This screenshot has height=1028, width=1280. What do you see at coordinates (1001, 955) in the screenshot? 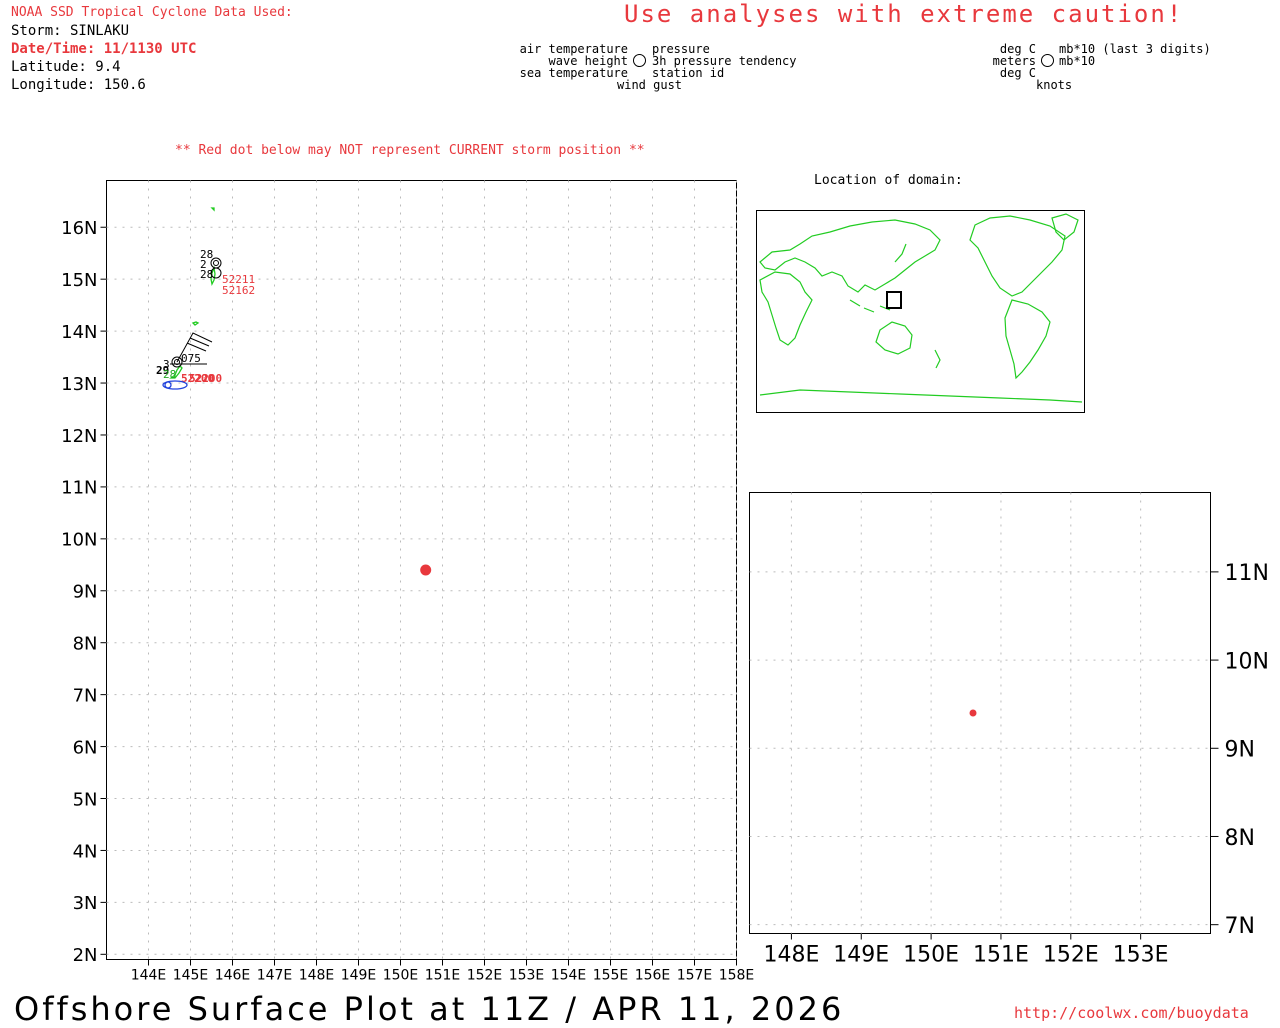
I see `lon-tick-label: 151E` at bounding box center [1001, 955].